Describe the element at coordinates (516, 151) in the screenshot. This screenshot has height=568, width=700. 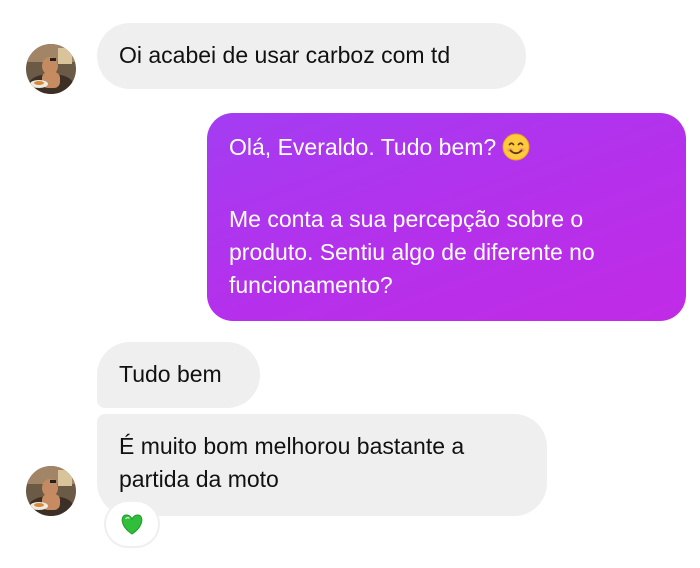
I see `smiling-face-emoji-icon` at that location.